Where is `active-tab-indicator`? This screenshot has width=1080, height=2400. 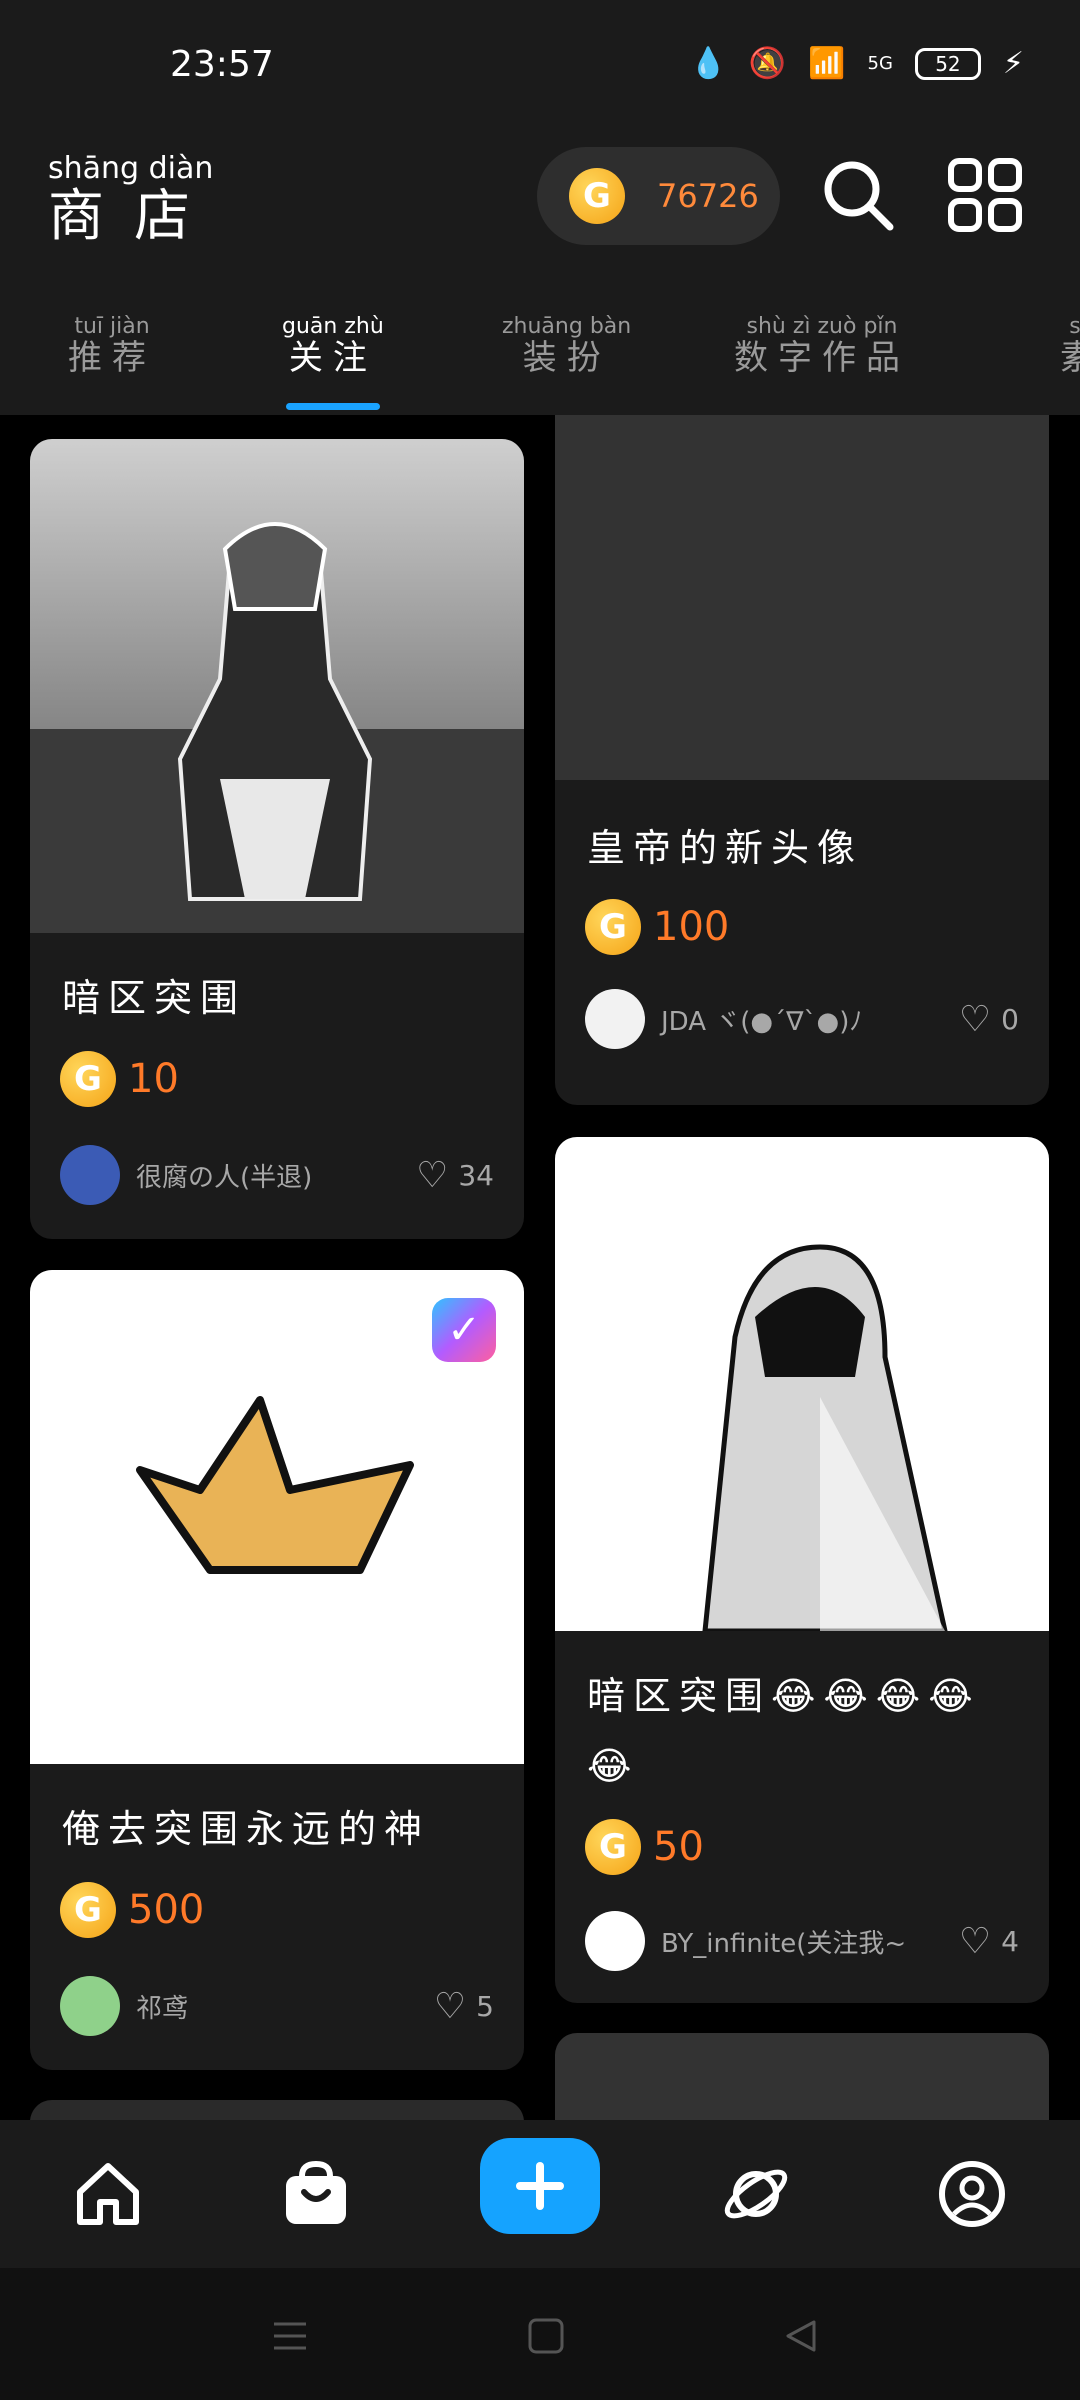
active-tab-indicator is located at coordinates (333, 406).